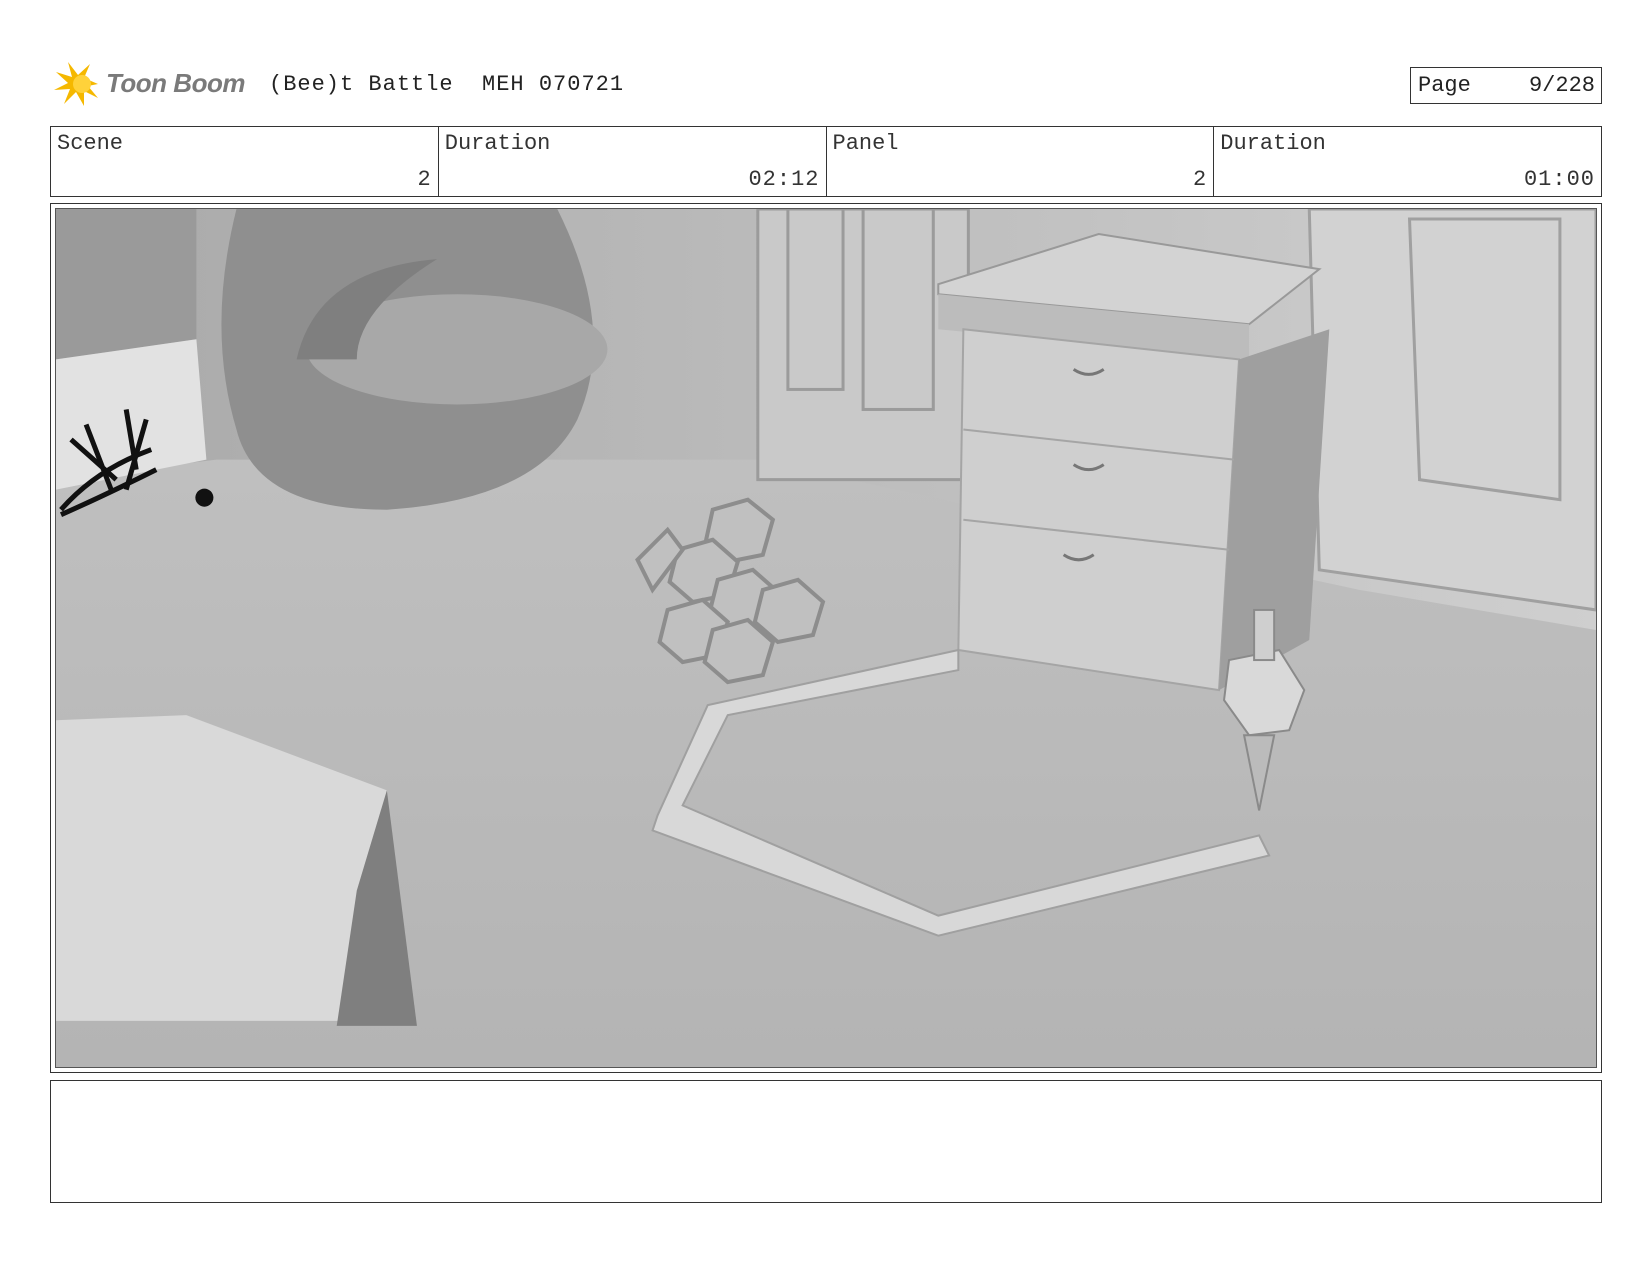 The width and height of the screenshot is (1648, 1276). What do you see at coordinates (76, 84) in the screenshot?
I see `logo-burst-icon` at bounding box center [76, 84].